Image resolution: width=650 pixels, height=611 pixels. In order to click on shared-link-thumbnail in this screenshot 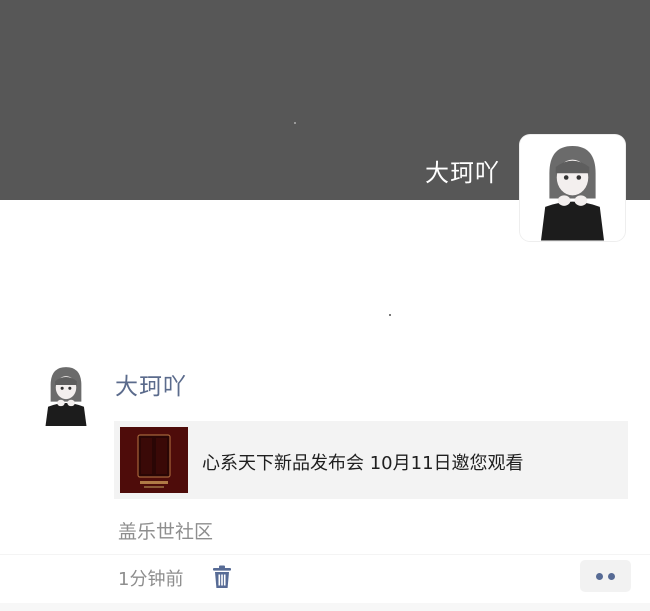, I will do `click(154, 460)`.